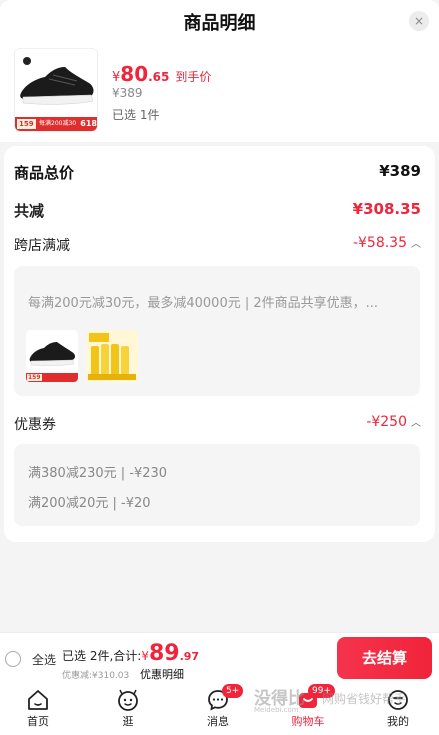 The image size is (439, 735). I want to click on mini-promo-strip: 159, so click(52, 377).